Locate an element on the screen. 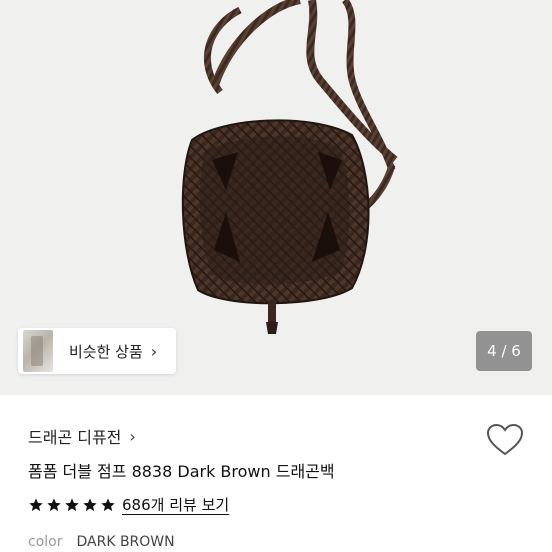  brand-link: 드래곤 디퓨전 › is located at coordinates (82, 436).